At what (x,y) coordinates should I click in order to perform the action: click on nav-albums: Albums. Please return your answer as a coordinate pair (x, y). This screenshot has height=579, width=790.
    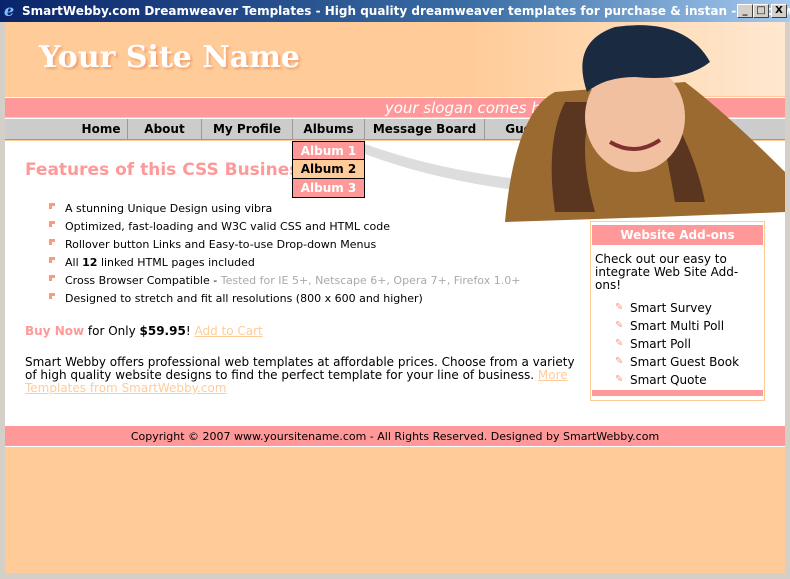
    Looking at the image, I should click on (329, 129).